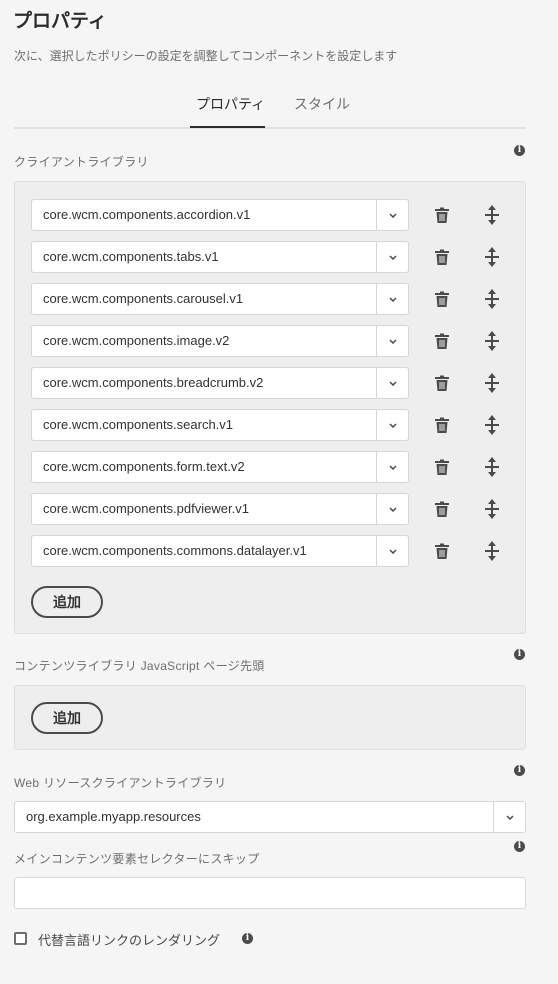 This screenshot has height=984, width=558. I want to click on client-library-select: core.wcm.components.image.v2, so click(220, 341).